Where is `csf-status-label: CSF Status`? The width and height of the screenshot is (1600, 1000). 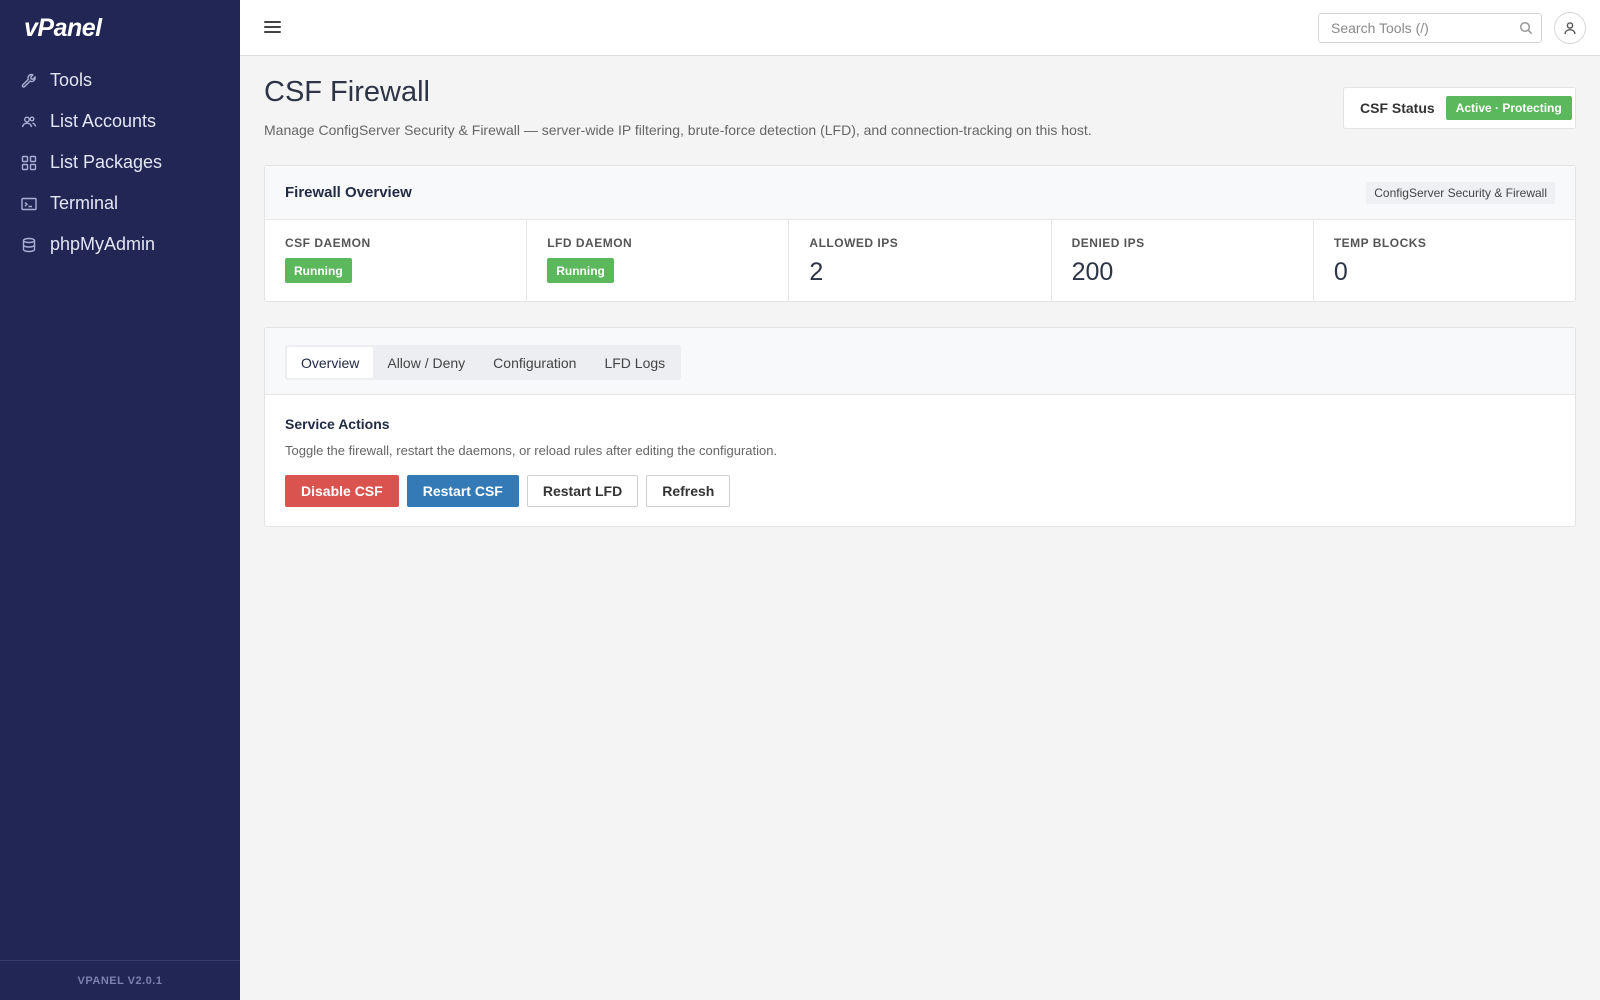 csf-status-label: CSF Status is located at coordinates (1397, 108).